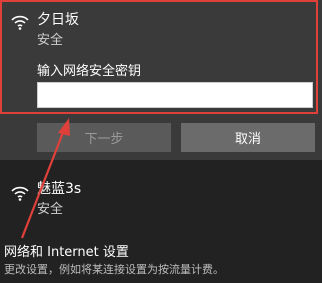 The width and height of the screenshot is (322, 283). What do you see at coordinates (248, 137) in the screenshot?
I see `cancel-button: 取消` at bounding box center [248, 137].